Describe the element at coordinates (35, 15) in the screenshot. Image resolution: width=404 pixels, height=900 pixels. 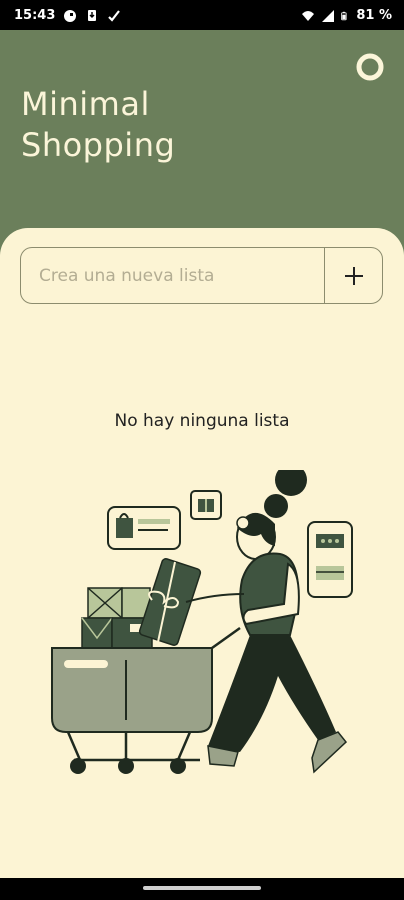
I see `status-time: 15:43` at that location.